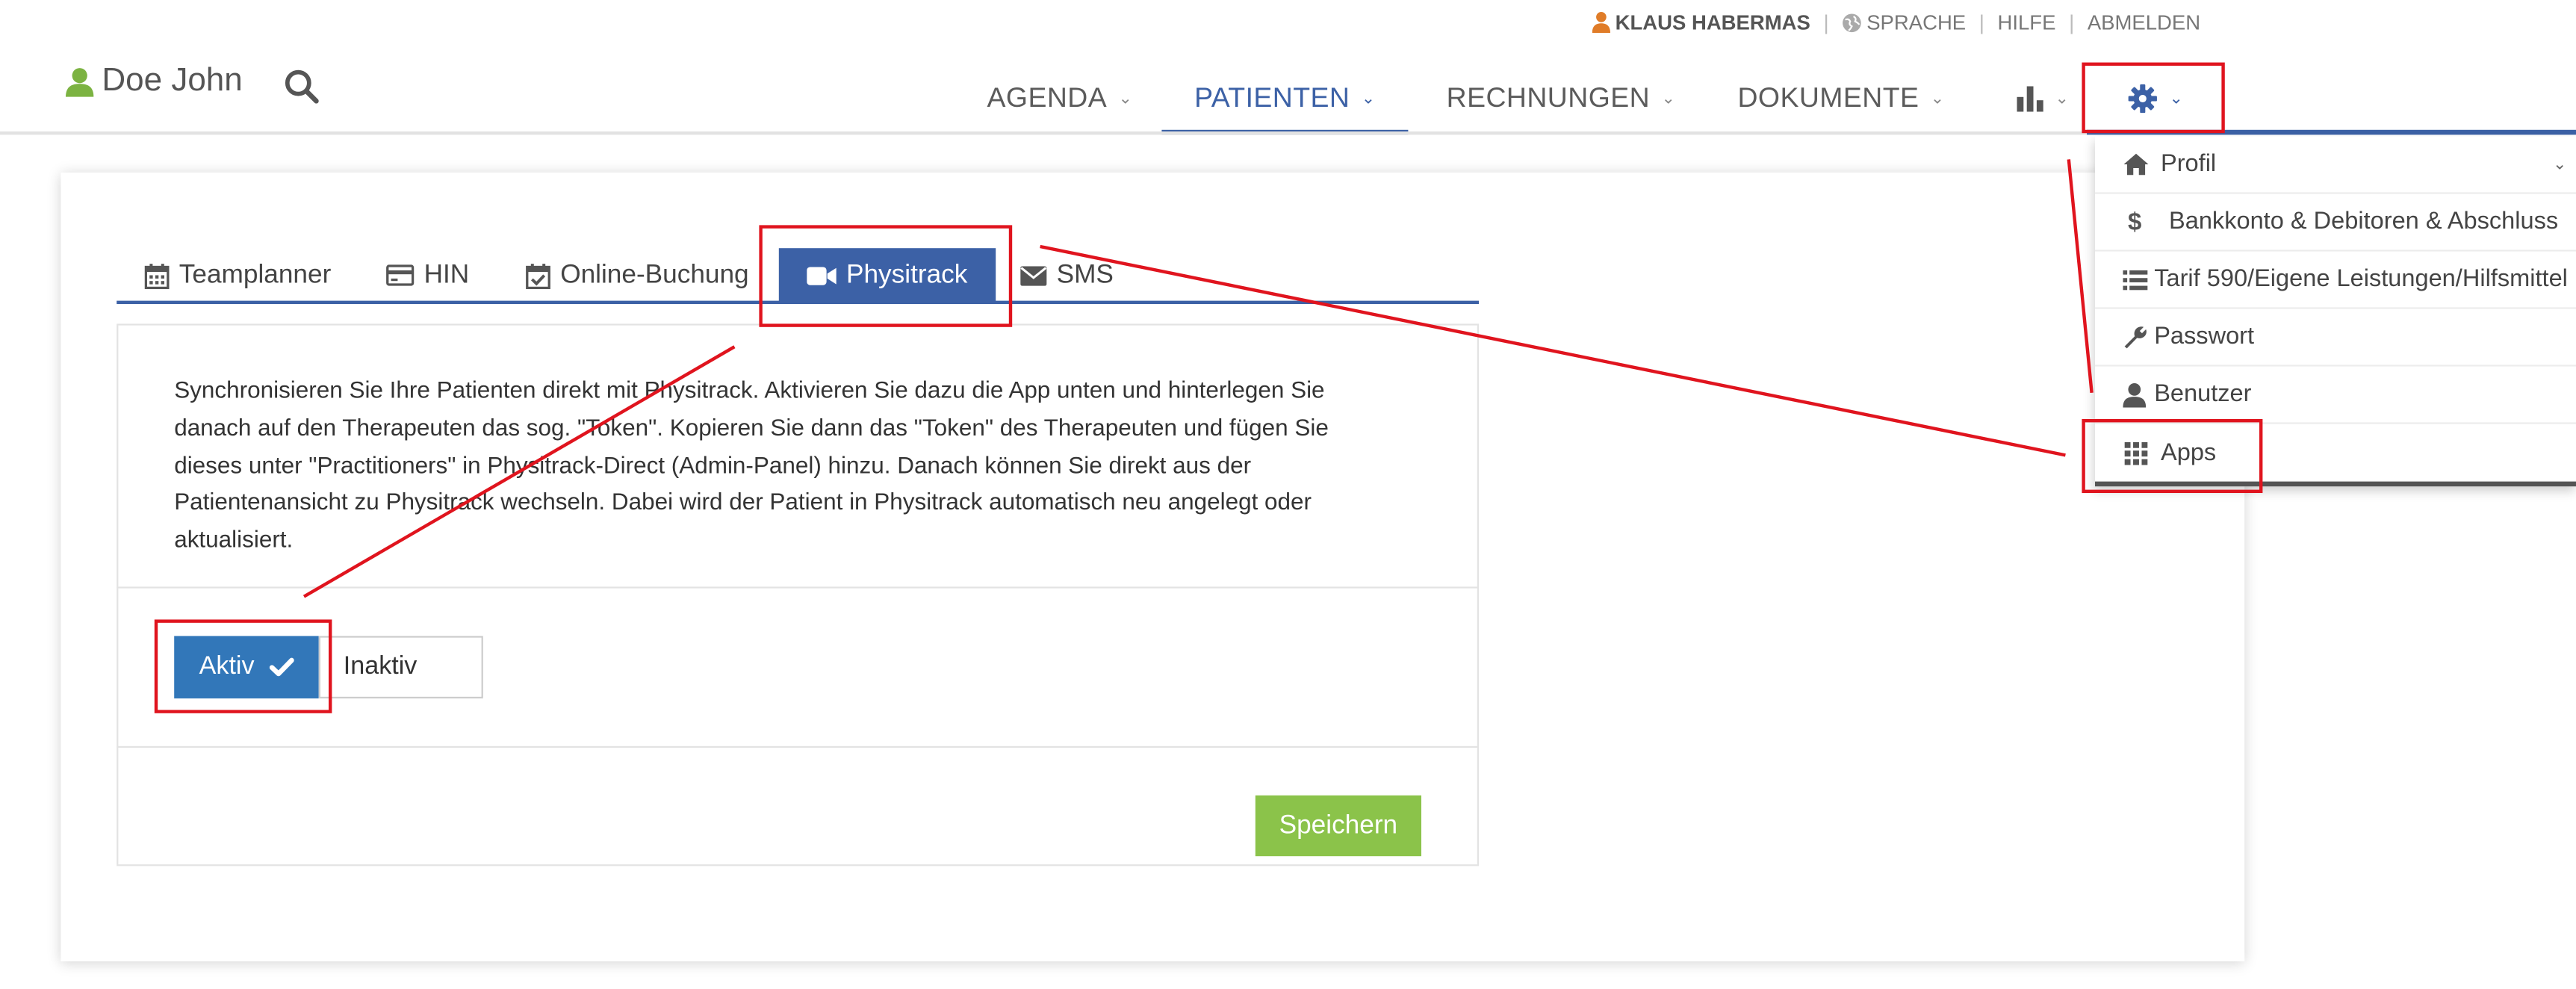  What do you see at coordinates (2030, 99) in the screenshot?
I see `bar-chart-icon` at bounding box center [2030, 99].